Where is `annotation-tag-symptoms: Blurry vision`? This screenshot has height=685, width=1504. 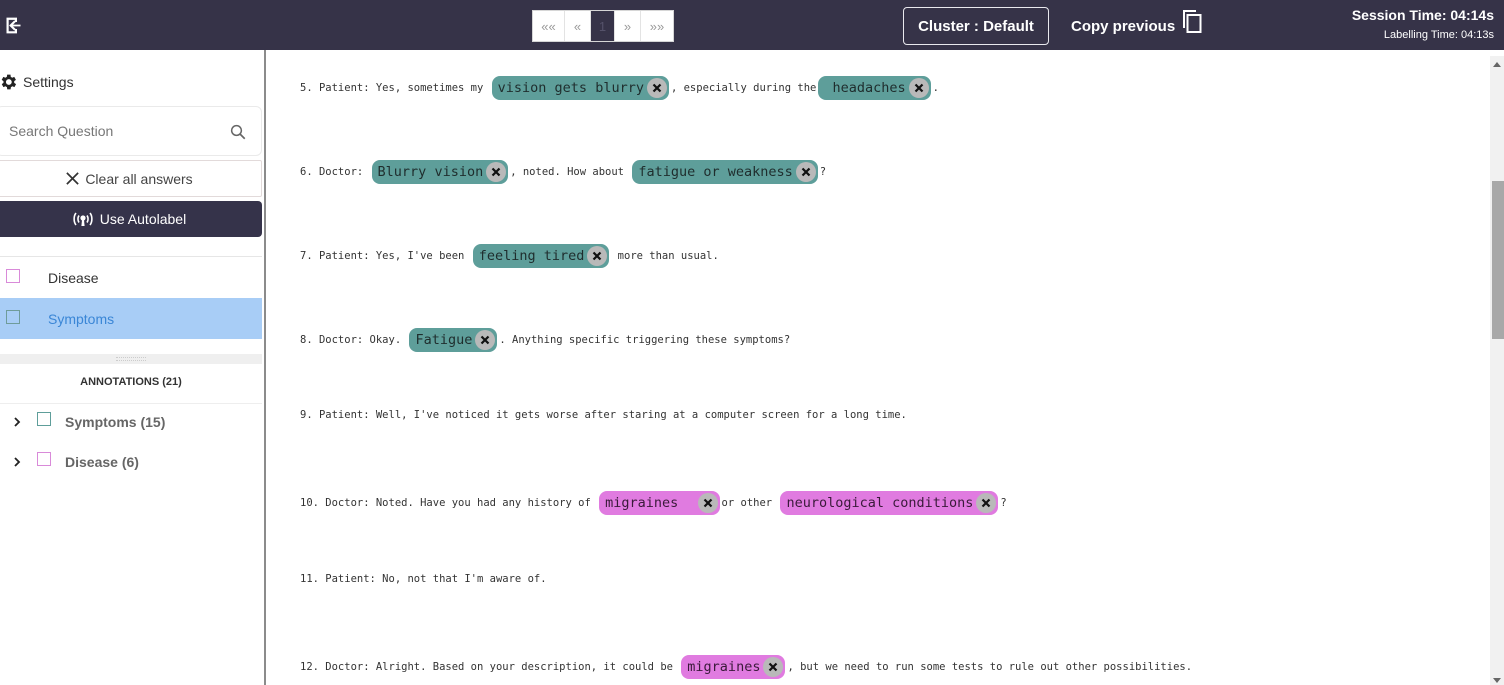 annotation-tag-symptoms: Blurry vision is located at coordinates (440, 172).